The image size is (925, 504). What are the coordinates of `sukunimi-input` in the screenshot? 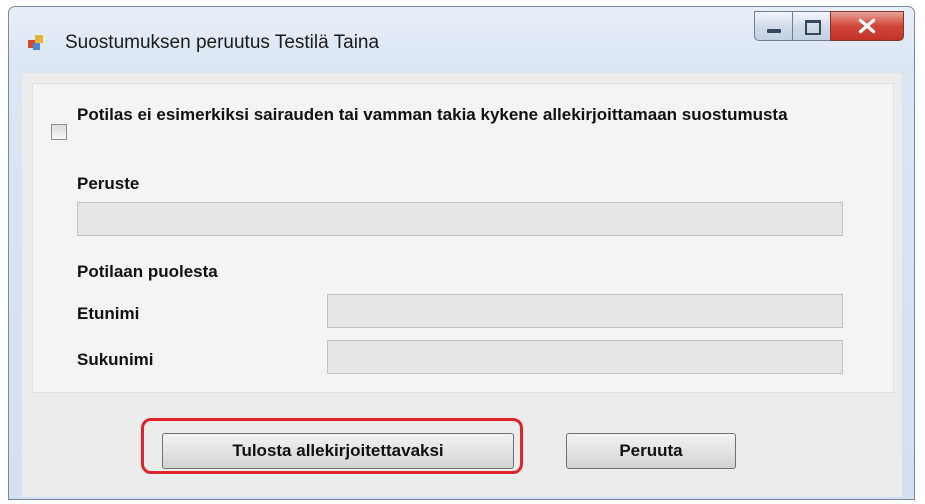 It's located at (585, 357).